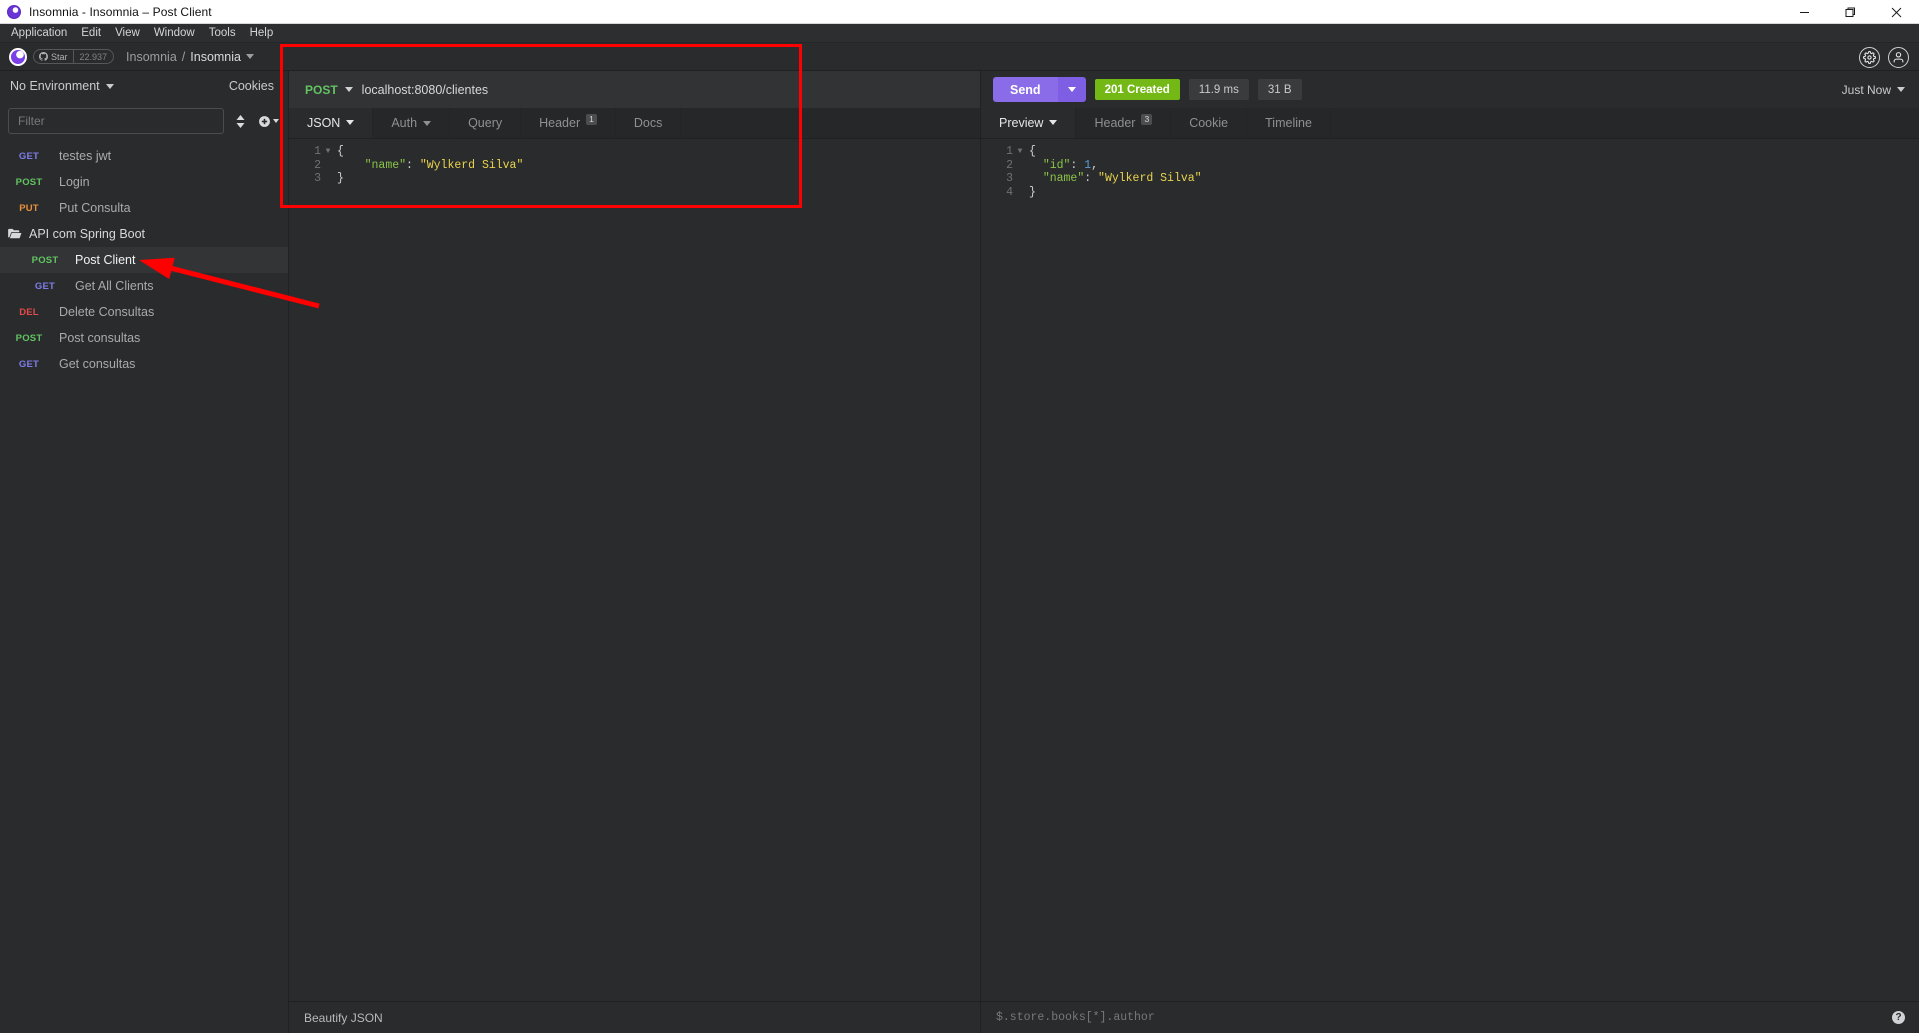 This screenshot has height=1033, width=1919. What do you see at coordinates (1450, 123) in the screenshot?
I see `response-tabbar: Preview Header 3 Cookie Timeline` at bounding box center [1450, 123].